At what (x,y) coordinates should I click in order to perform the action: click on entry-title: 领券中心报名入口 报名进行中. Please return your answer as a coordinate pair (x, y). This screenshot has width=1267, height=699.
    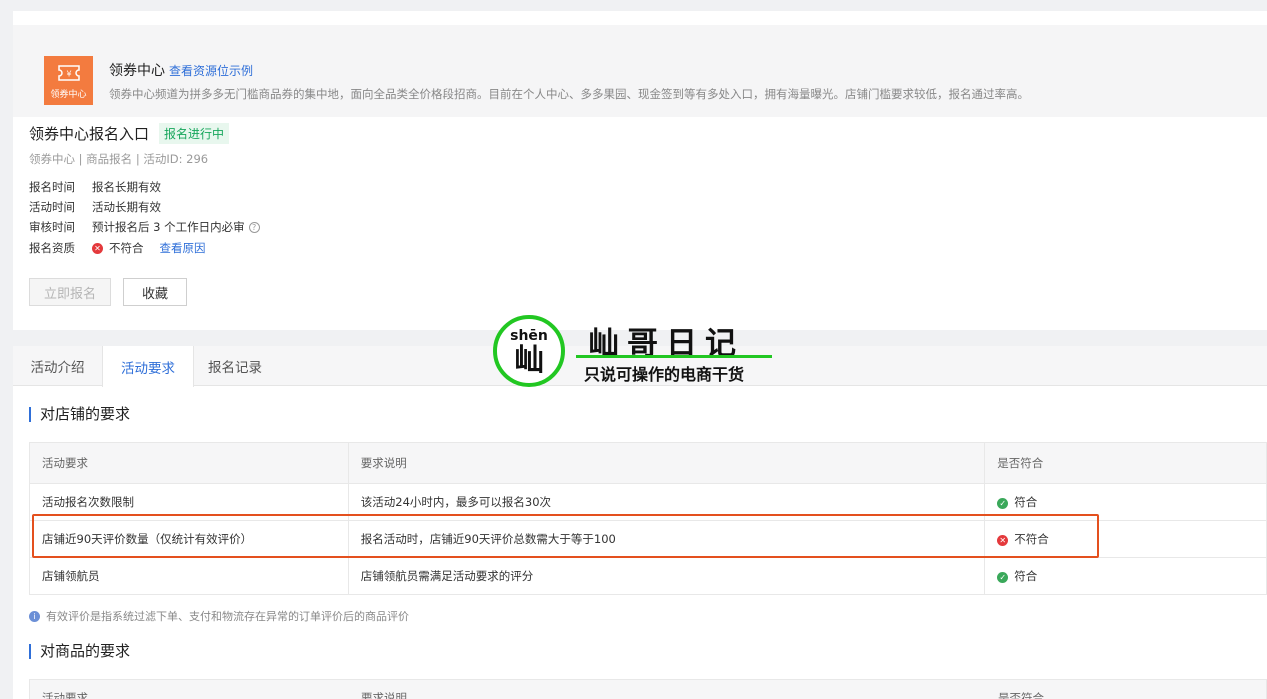
    Looking at the image, I should click on (129, 133).